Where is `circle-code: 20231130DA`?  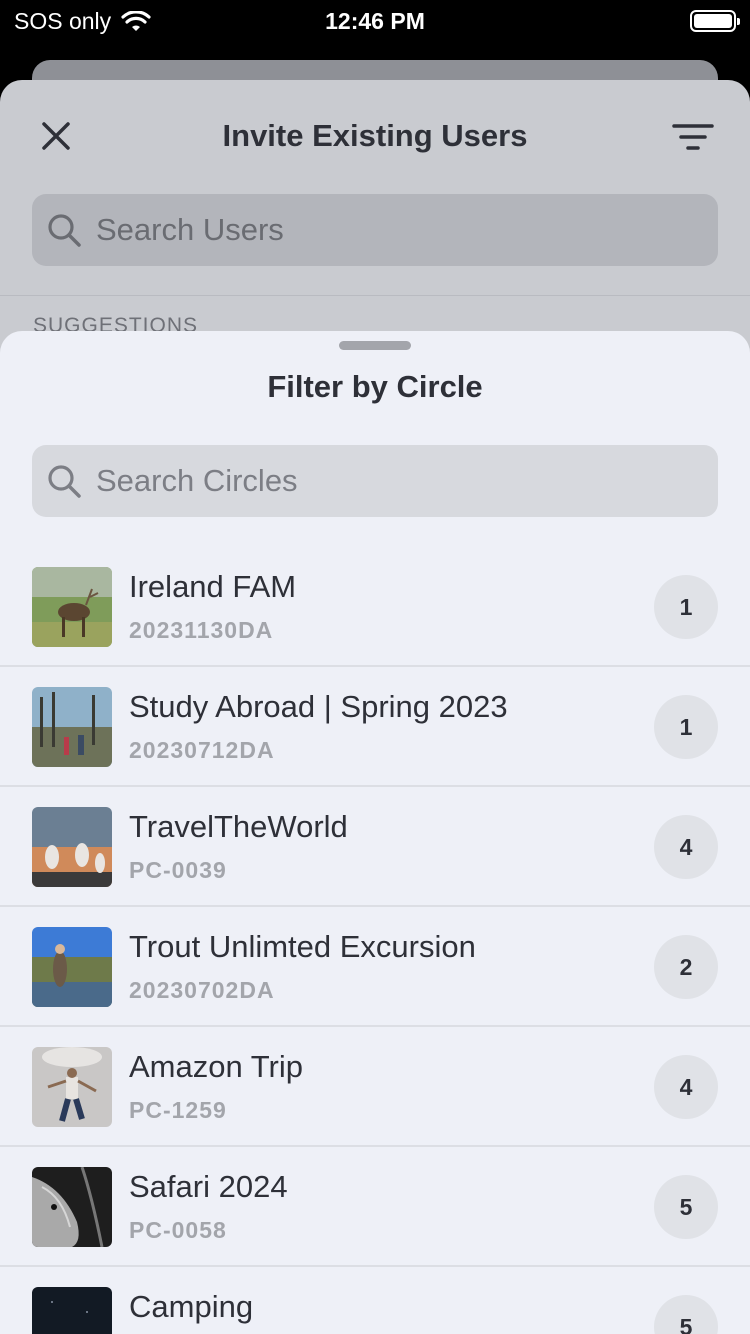 circle-code: 20231130DA is located at coordinates (201, 630).